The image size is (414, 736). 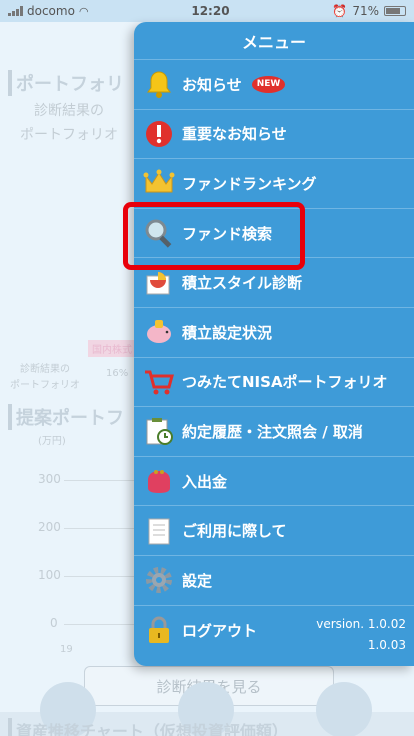 I want to click on battery-percent: 71%, so click(x=365, y=11).